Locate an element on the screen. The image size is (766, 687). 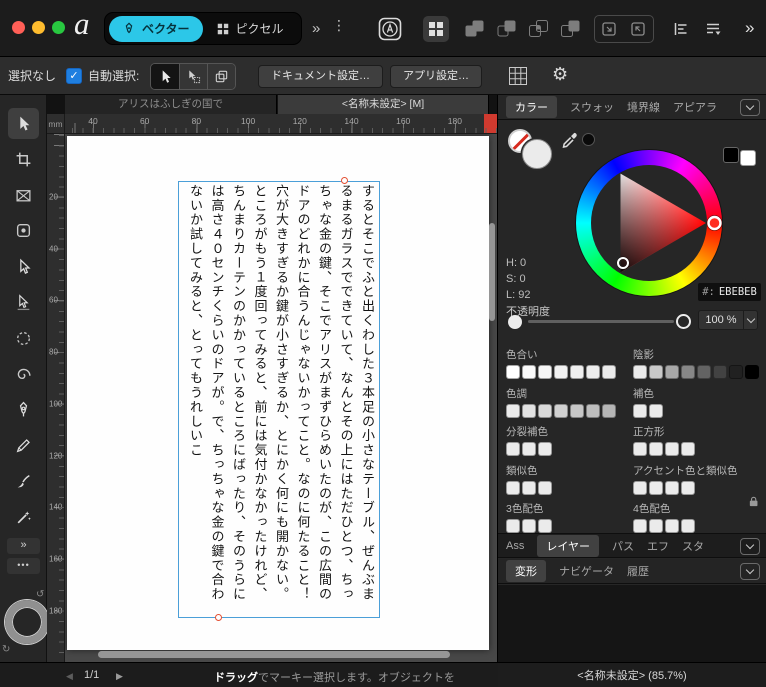
boolean-subtract-icon is located at coordinates (506, 29).